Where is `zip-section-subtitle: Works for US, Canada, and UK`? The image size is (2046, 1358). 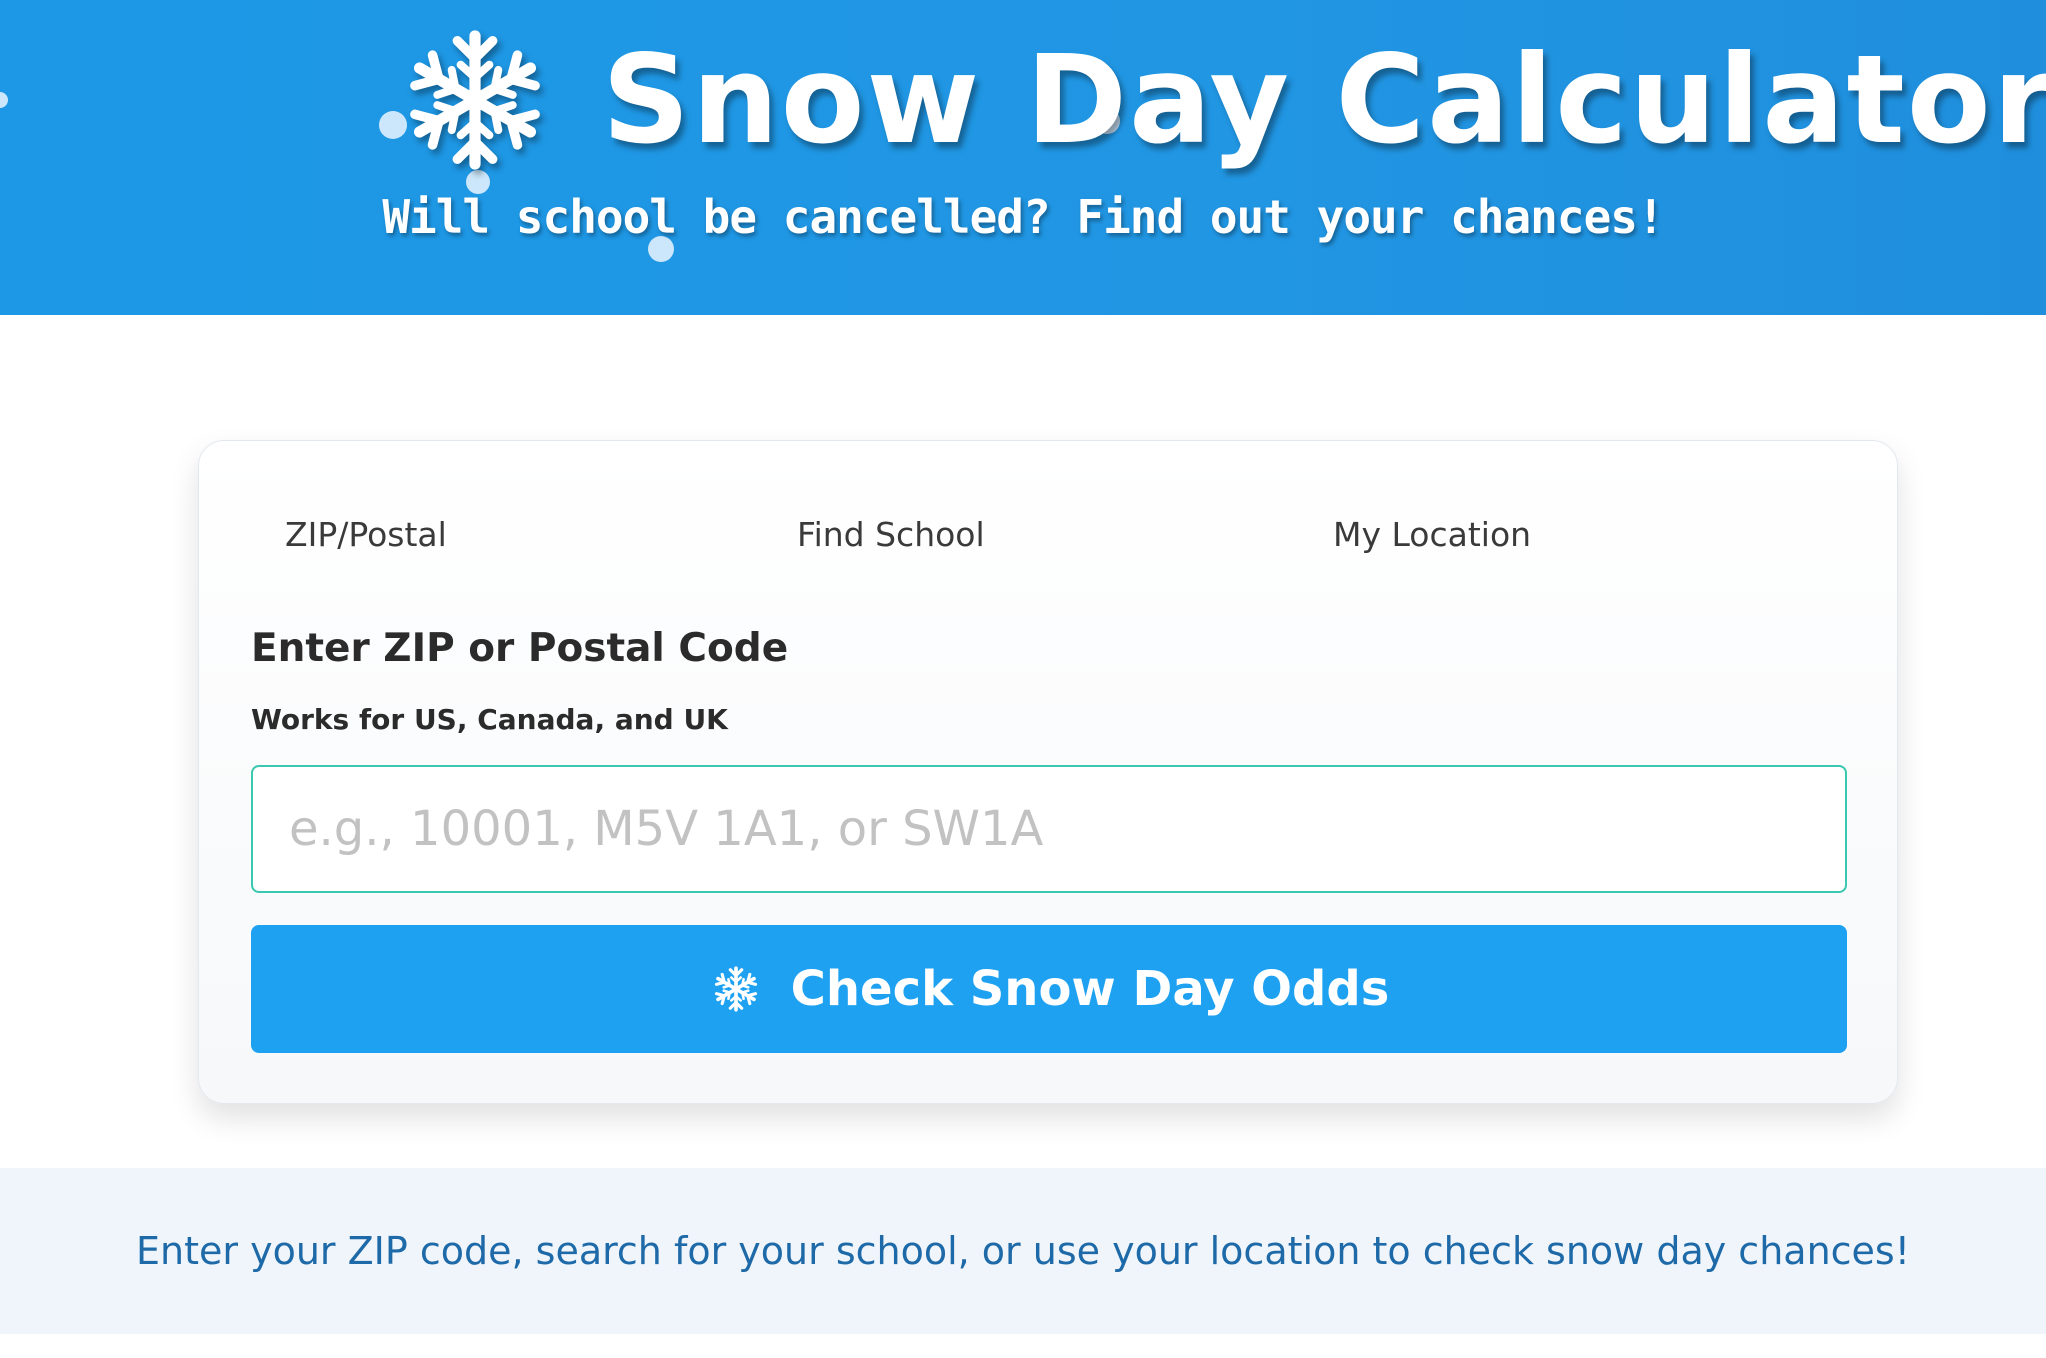
zip-section-subtitle: Works for US, Canada, and UK is located at coordinates (489, 719).